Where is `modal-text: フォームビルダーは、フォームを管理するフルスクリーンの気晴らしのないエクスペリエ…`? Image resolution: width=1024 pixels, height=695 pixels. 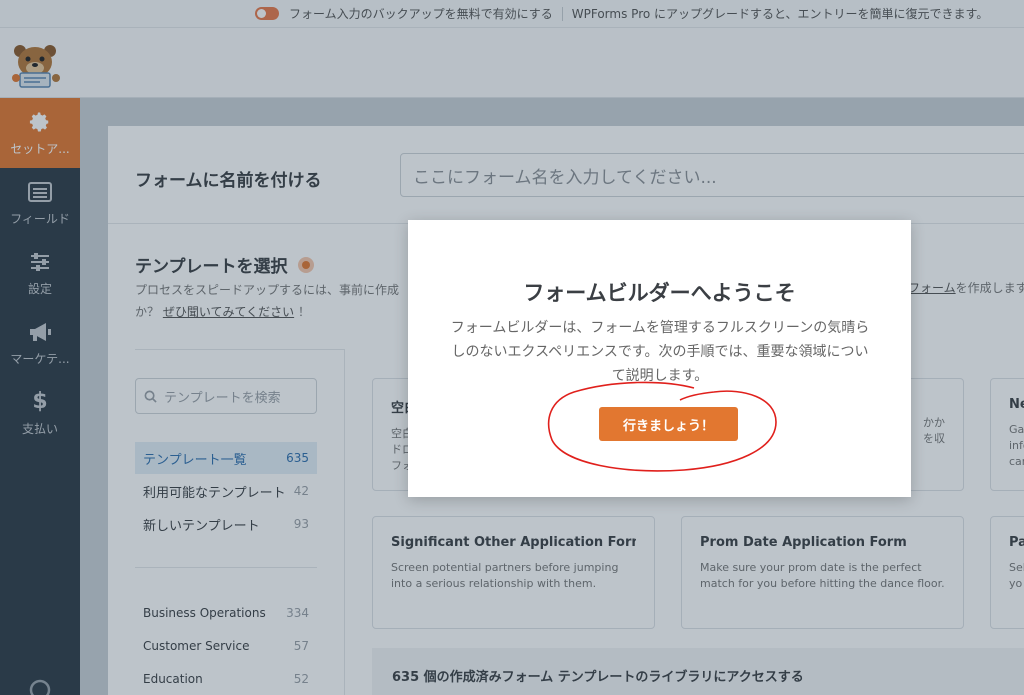 modal-text: フォームビルダーは、フォームを管理するフルスクリーンの気晴らしのないエクスペリエ… is located at coordinates (660, 352).